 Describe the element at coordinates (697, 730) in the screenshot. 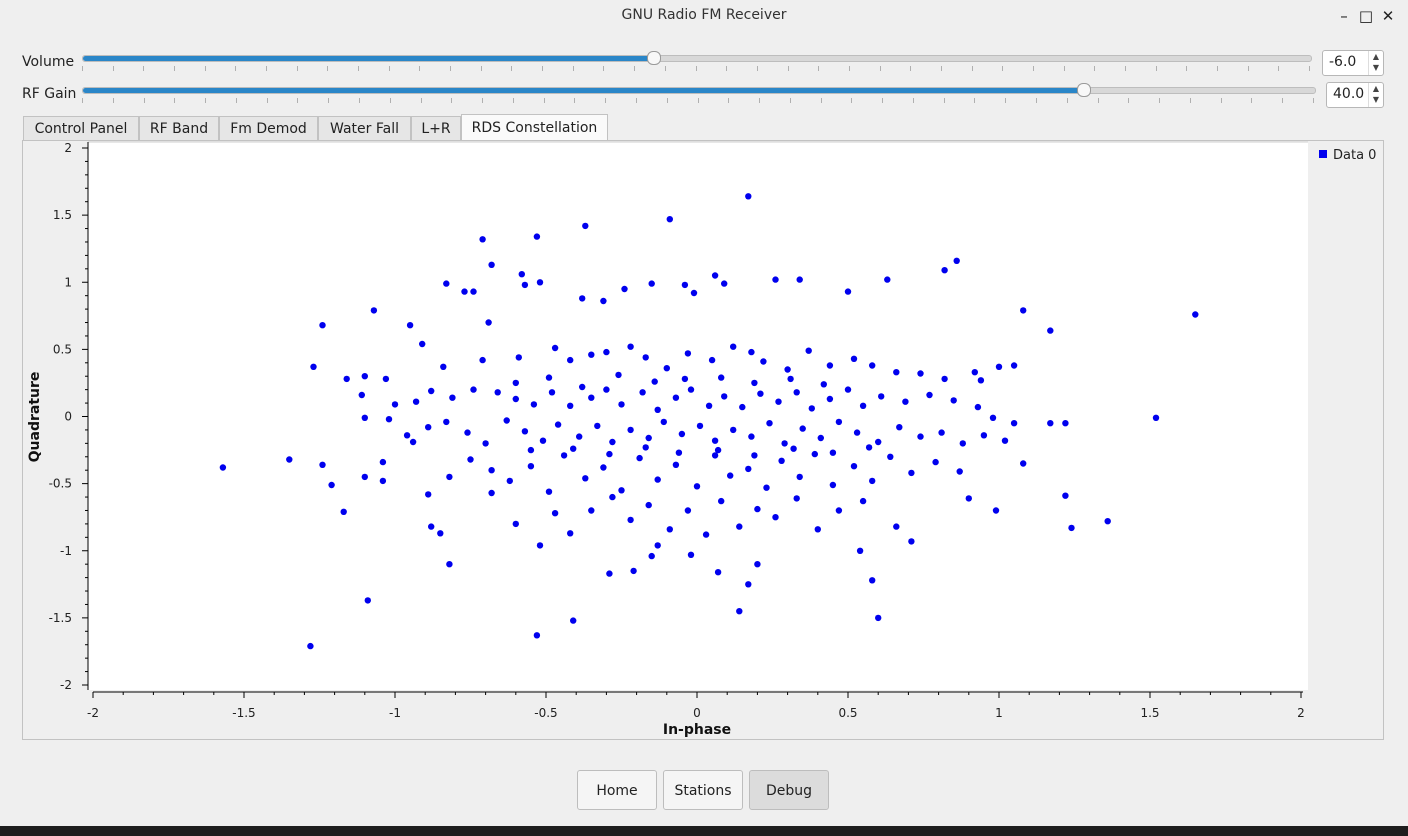

I see `x-axis-label: In-phase` at that location.